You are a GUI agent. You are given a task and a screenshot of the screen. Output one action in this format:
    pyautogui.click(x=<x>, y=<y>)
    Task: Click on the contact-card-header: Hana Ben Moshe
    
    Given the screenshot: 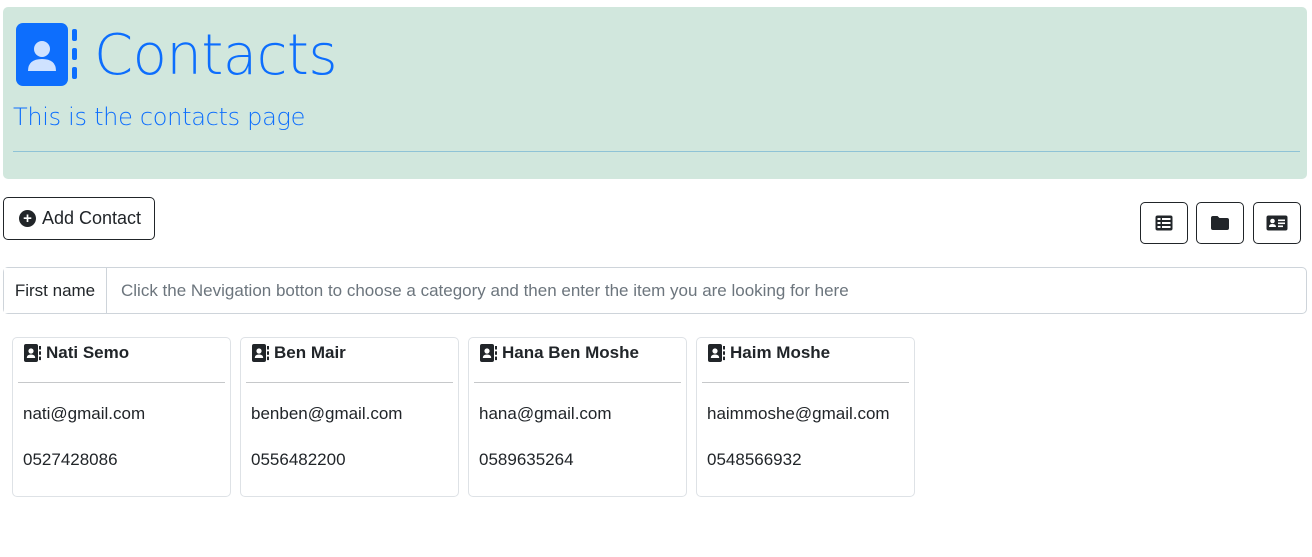 What is the action you would take?
    pyautogui.click(x=559, y=353)
    